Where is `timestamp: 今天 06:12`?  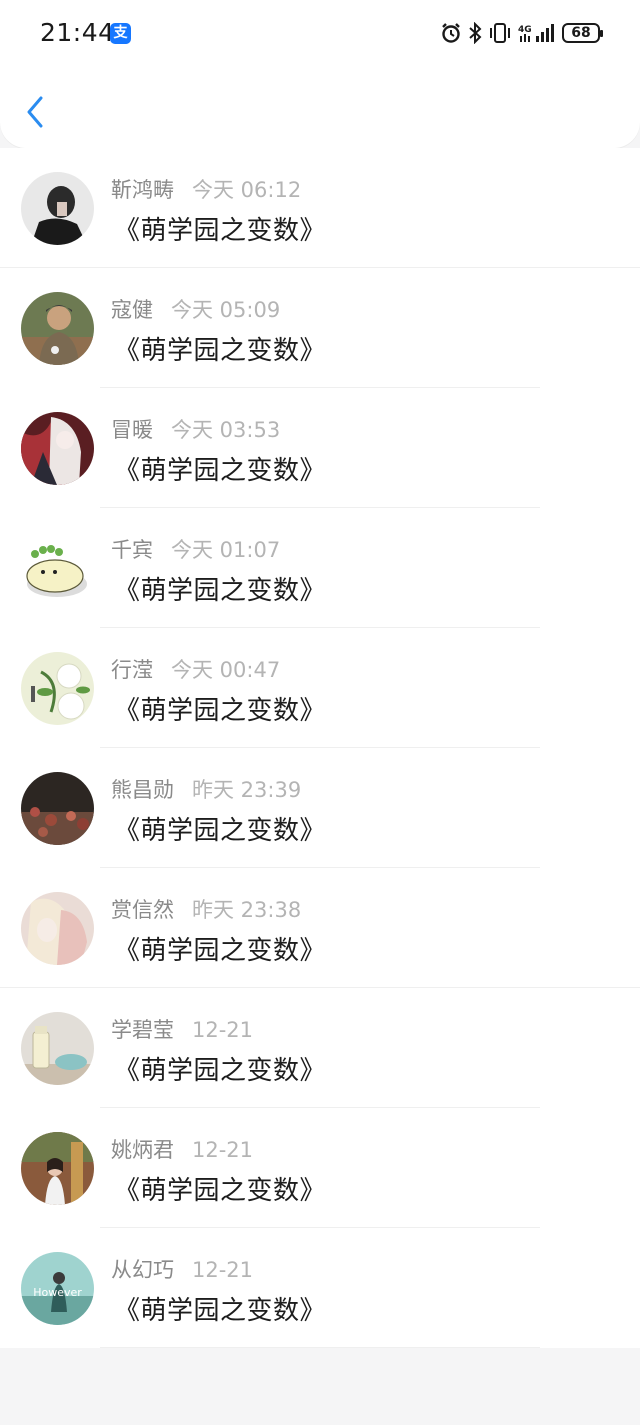 timestamp: 今天 06:12 is located at coordinates (247, 190).